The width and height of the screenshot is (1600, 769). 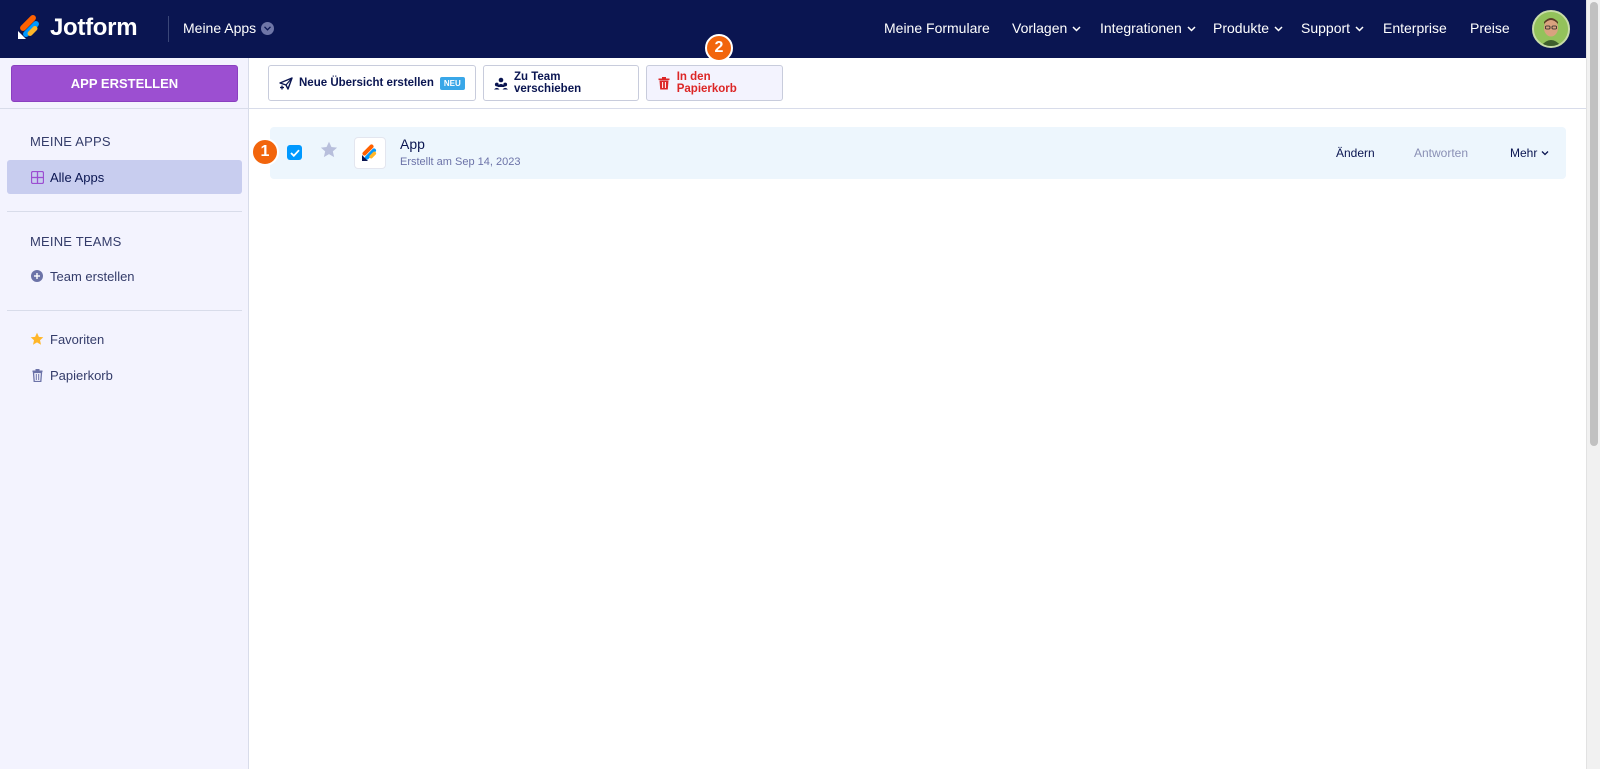 I want to click on app-created-date: Erstellt am Sep 14, 2023, so click(x=460, y=162).